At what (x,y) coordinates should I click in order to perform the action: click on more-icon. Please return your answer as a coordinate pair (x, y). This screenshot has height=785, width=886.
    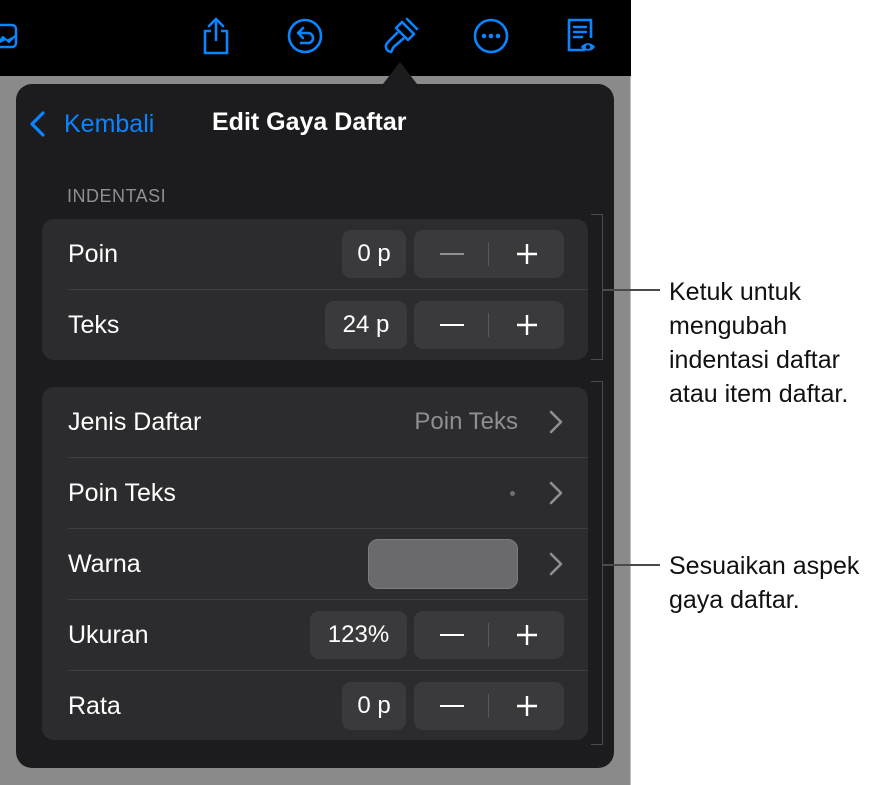
    Looking at the image, I should click on (491, 36).